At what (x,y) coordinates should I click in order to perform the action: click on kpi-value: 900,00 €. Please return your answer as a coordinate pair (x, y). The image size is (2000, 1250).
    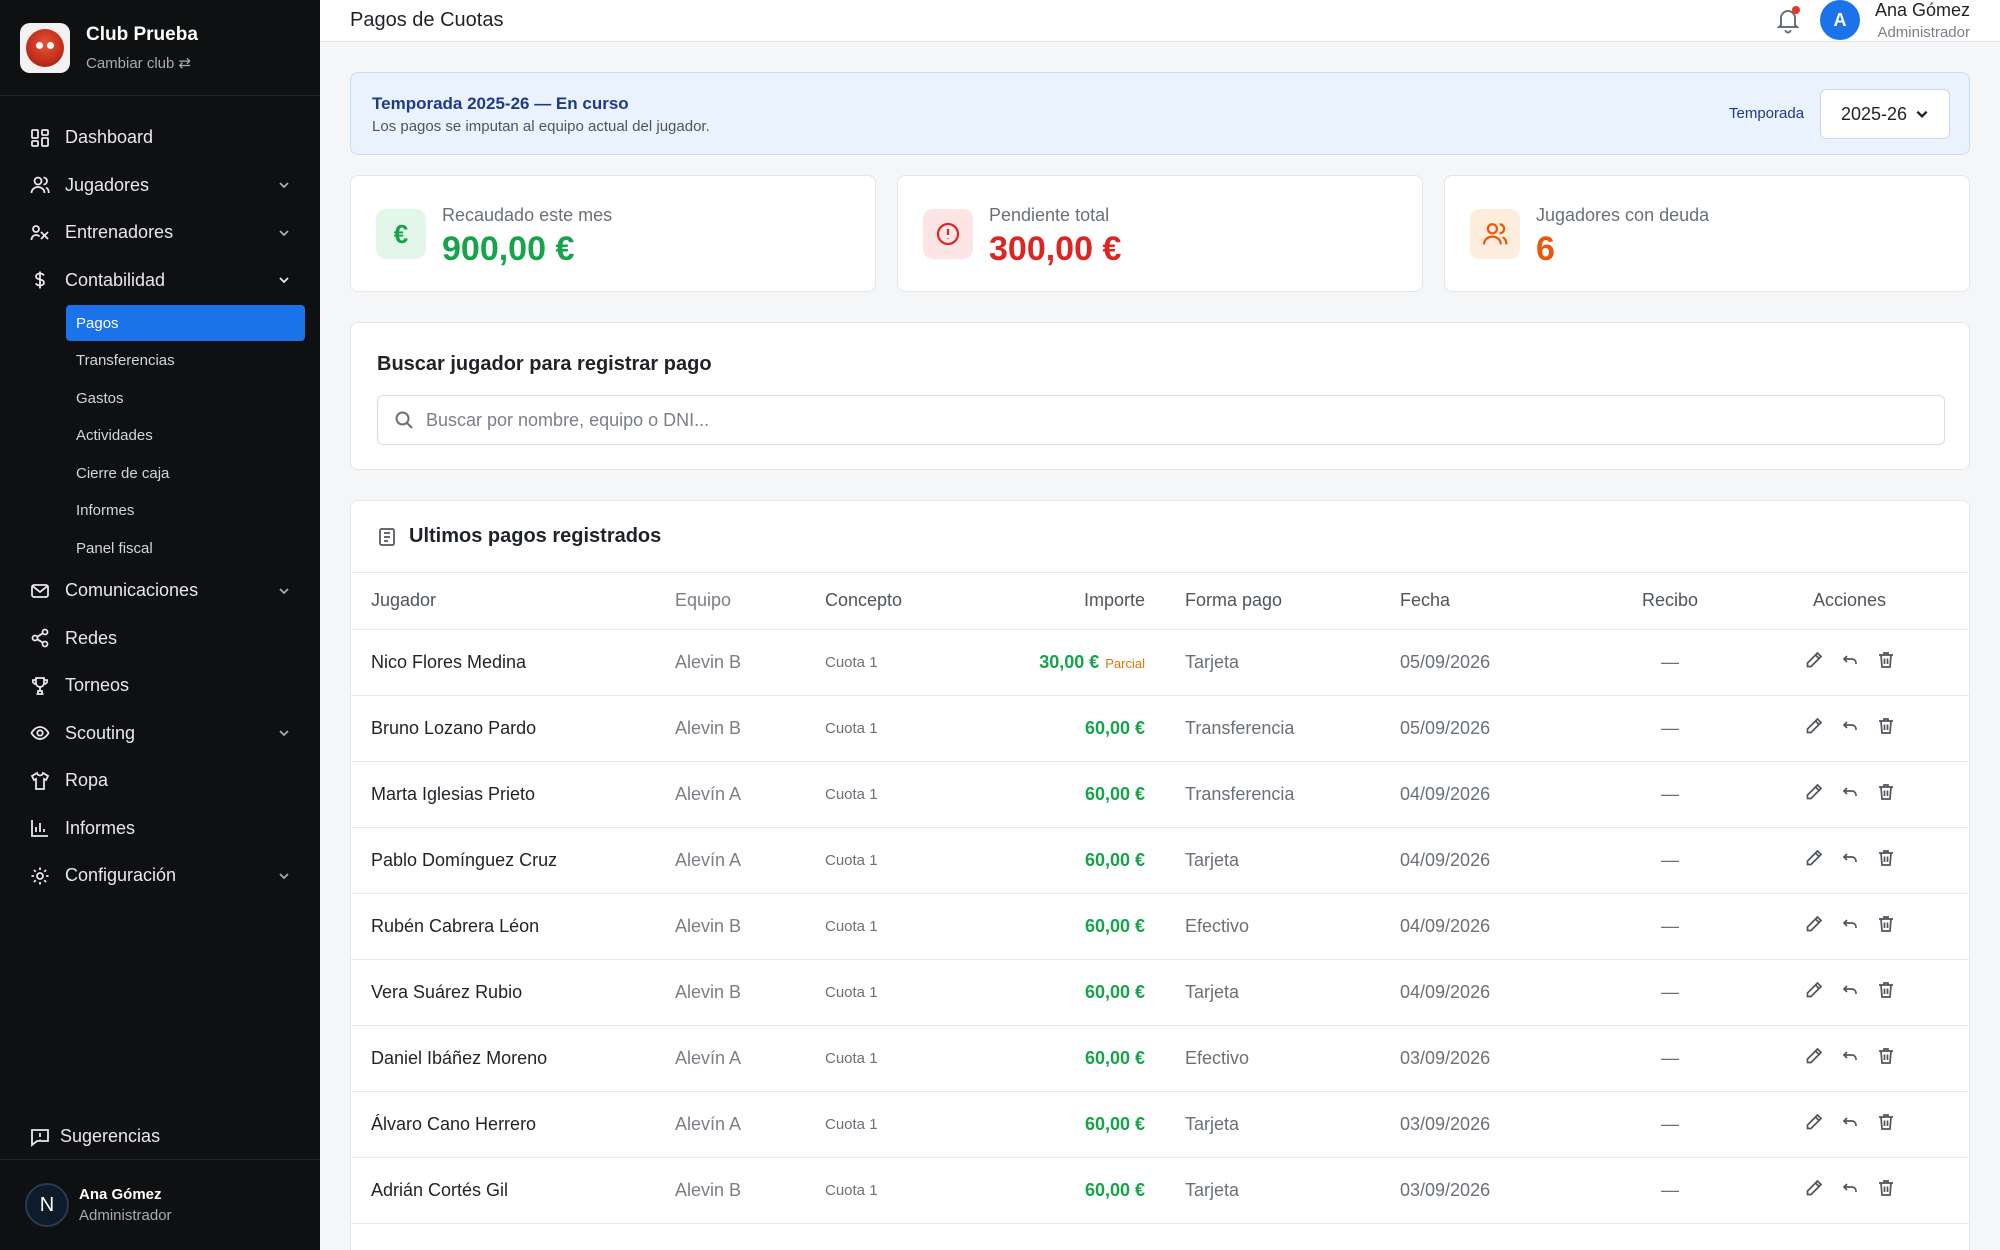
    Looking at the image, I should click on (508, 249).